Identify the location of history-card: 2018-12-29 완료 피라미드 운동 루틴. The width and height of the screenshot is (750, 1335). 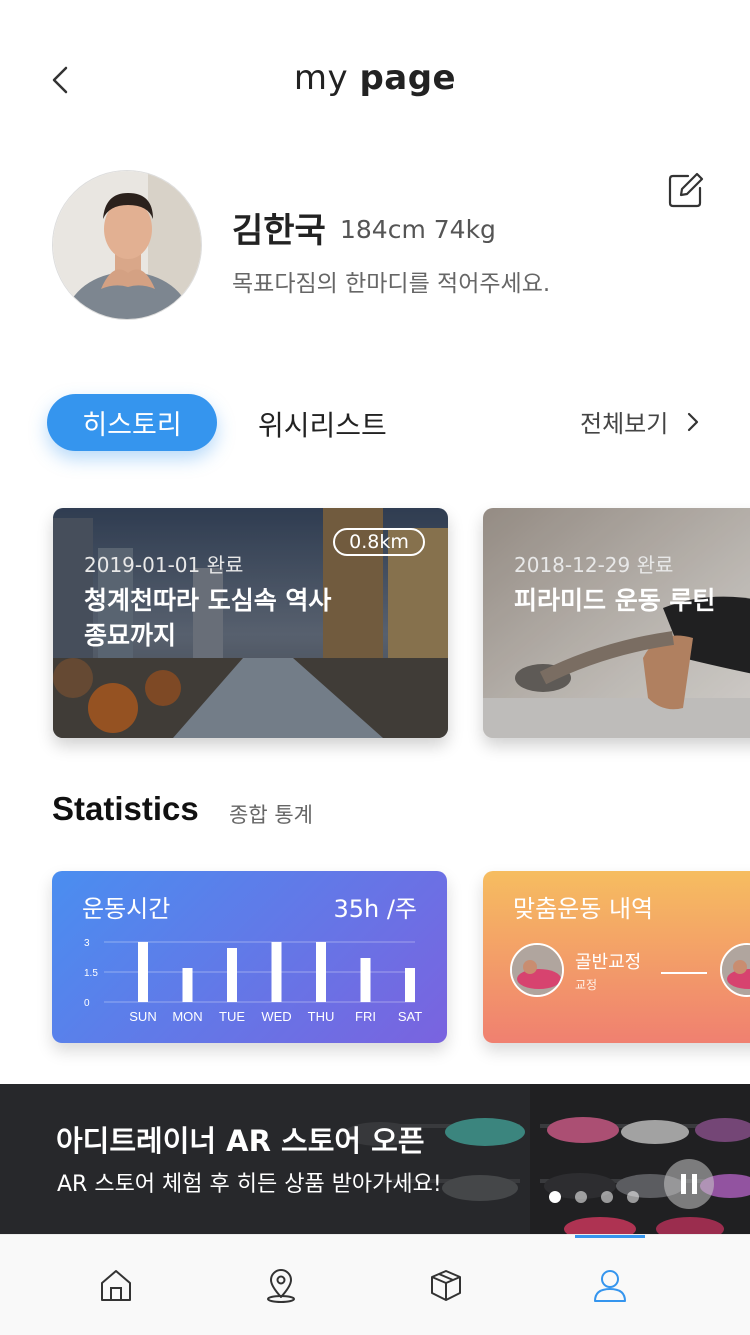
(616, 623).